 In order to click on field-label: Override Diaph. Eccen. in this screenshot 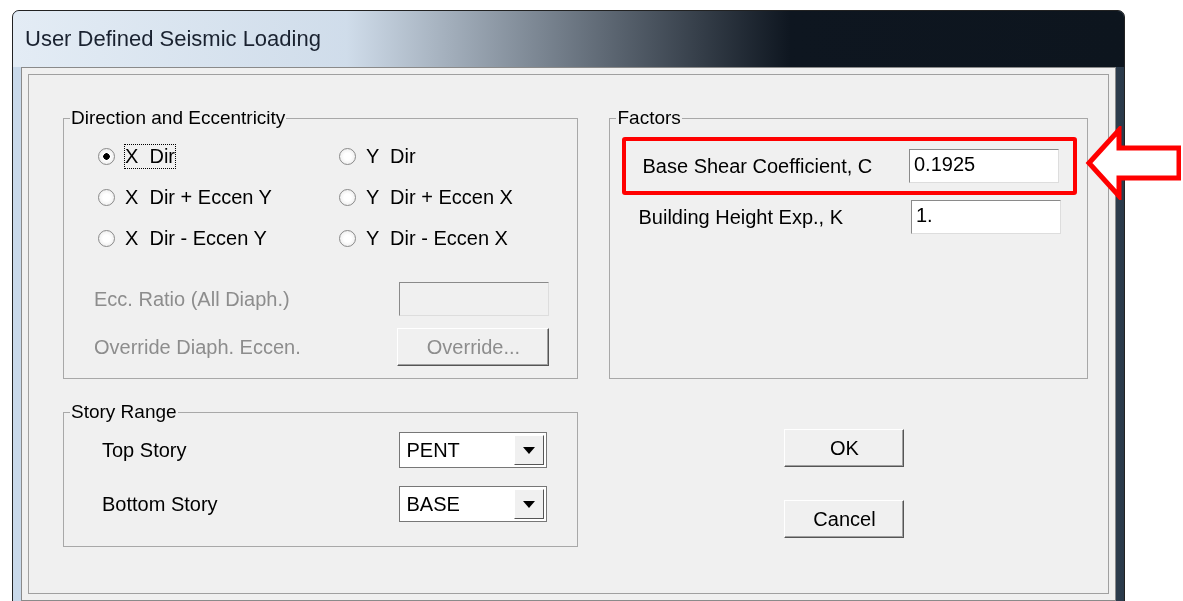, I will do `click(197, 347)`.